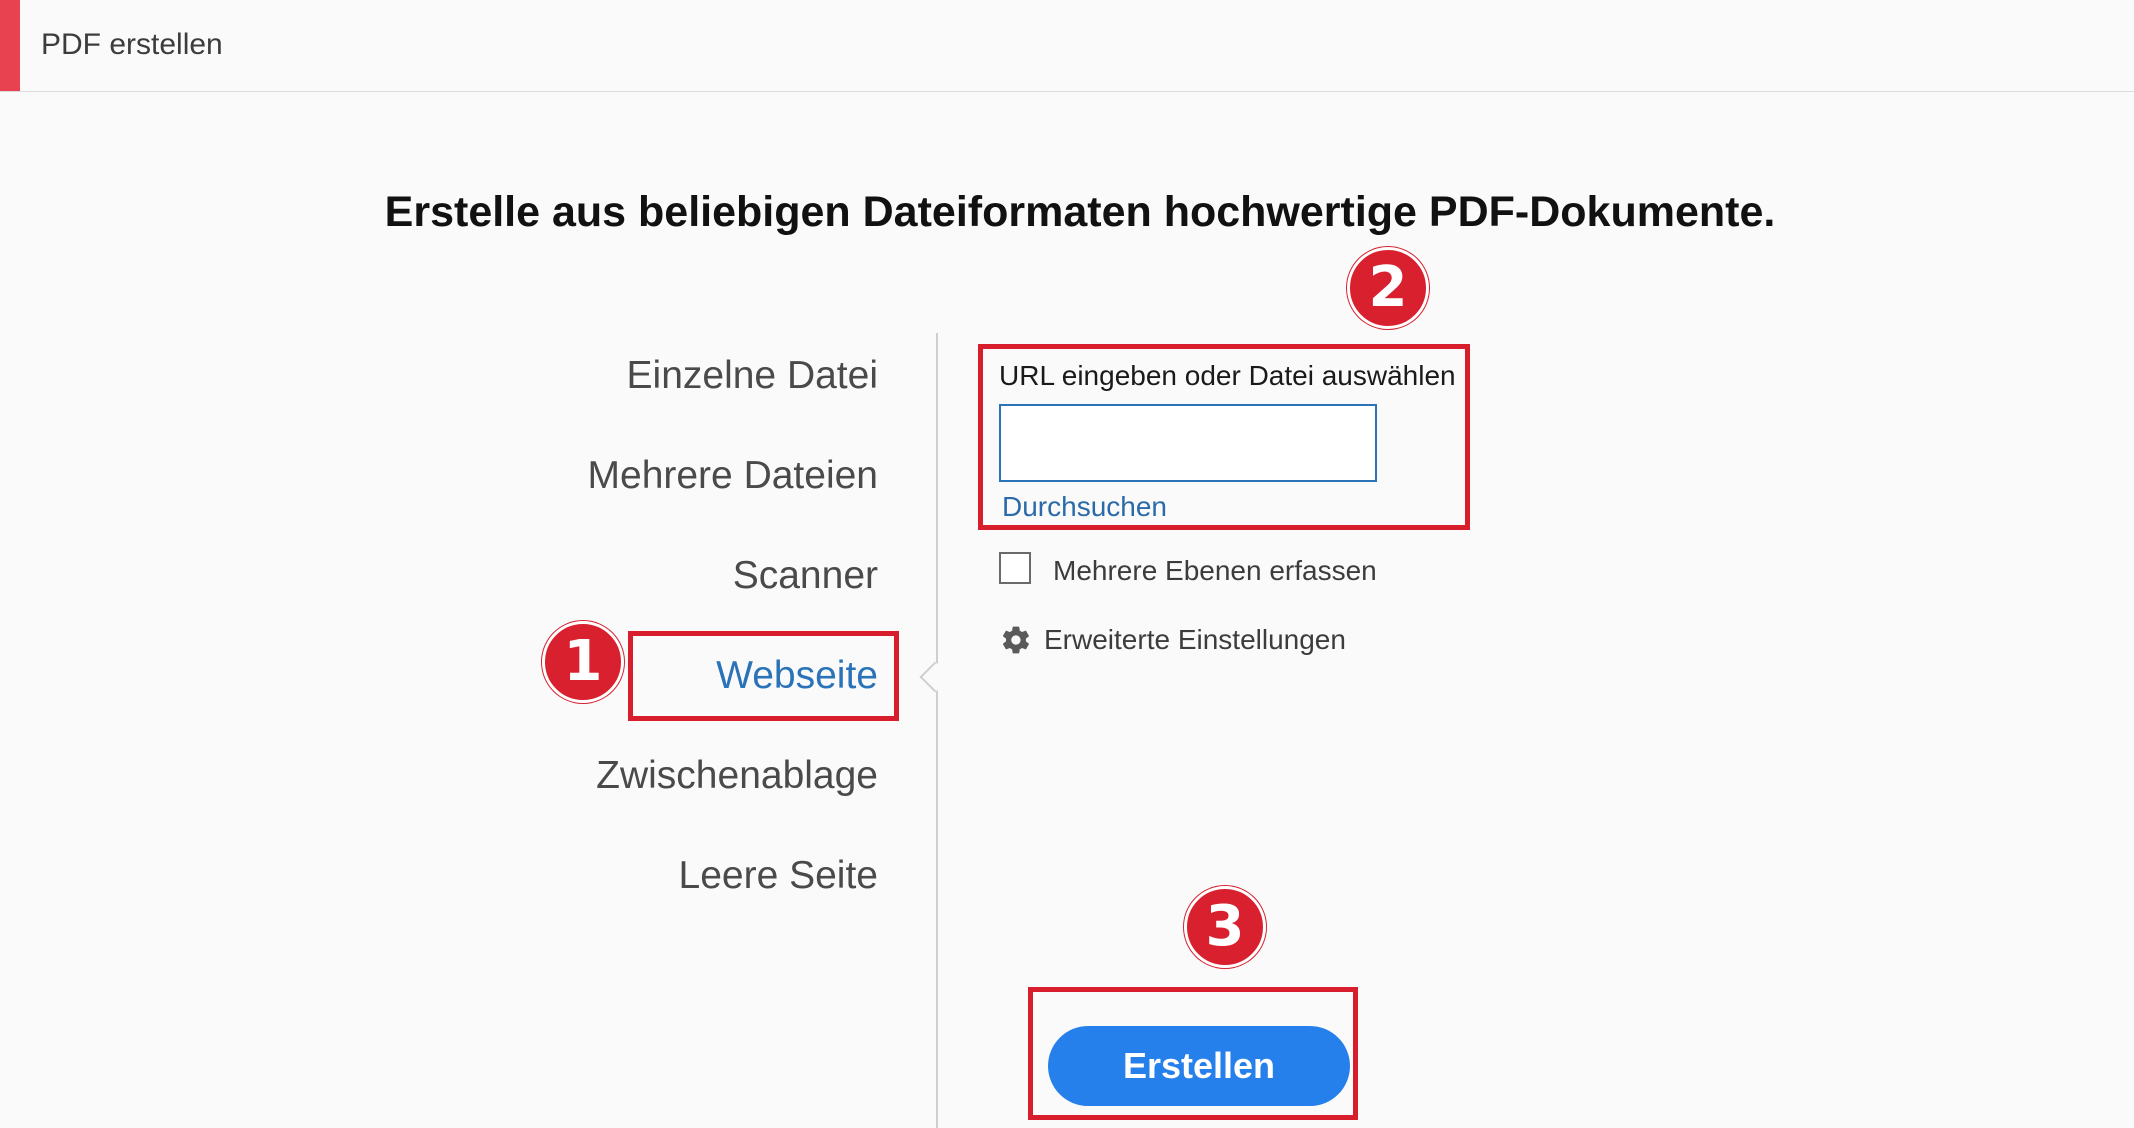 This screenshot has width=2134, height=1128. What do you see at coordinates (935, 677) in the screenshot?
I see `active-item-pointer` at bounding box center [935, 677].